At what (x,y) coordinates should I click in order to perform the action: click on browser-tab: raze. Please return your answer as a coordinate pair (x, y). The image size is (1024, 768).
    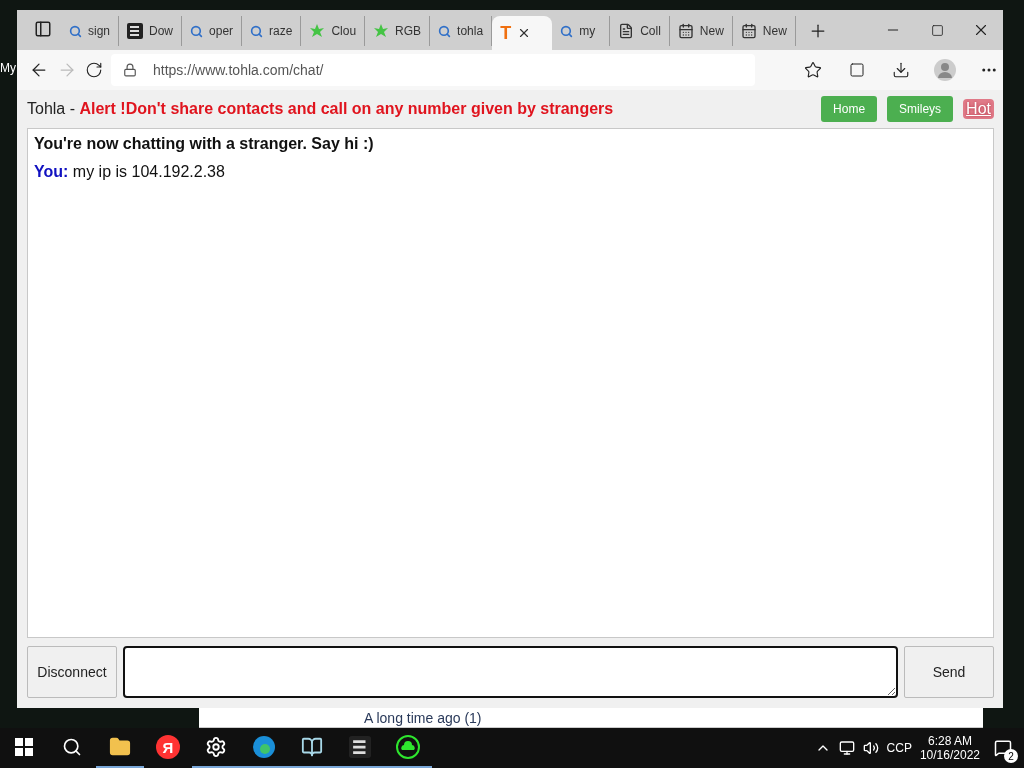
    Looking at the image, I should click on (272, 31).